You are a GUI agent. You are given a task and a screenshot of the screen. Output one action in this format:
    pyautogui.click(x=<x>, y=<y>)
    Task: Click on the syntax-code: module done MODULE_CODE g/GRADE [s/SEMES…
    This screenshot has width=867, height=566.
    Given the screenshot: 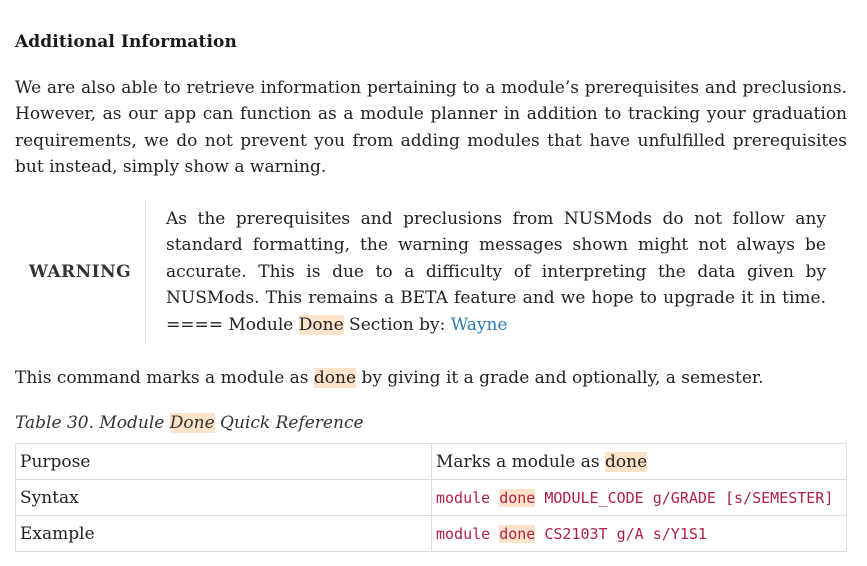 What is the action you would take?
    pyautogui.click(x=635, y=497)
    